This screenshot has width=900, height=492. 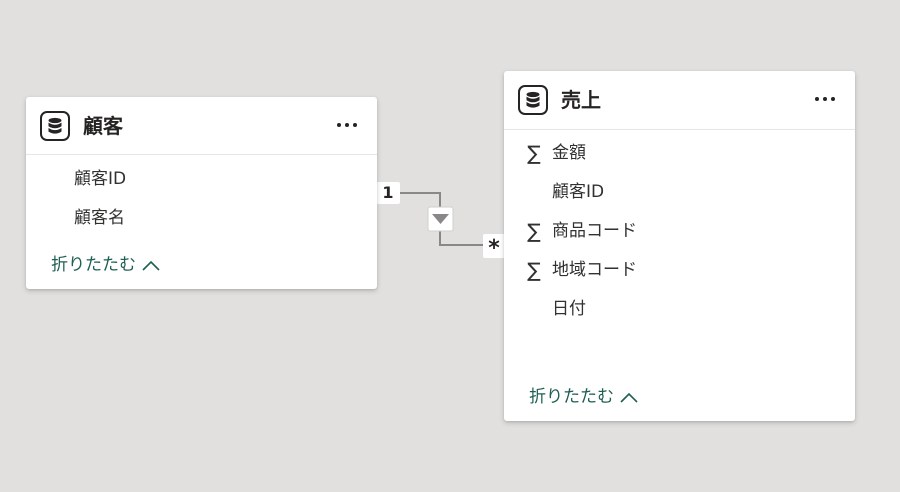 What do you see at coordinates (594, 270) in the screenshot?
I see `field-label: 地域コード` at bounding box center [594, 270].